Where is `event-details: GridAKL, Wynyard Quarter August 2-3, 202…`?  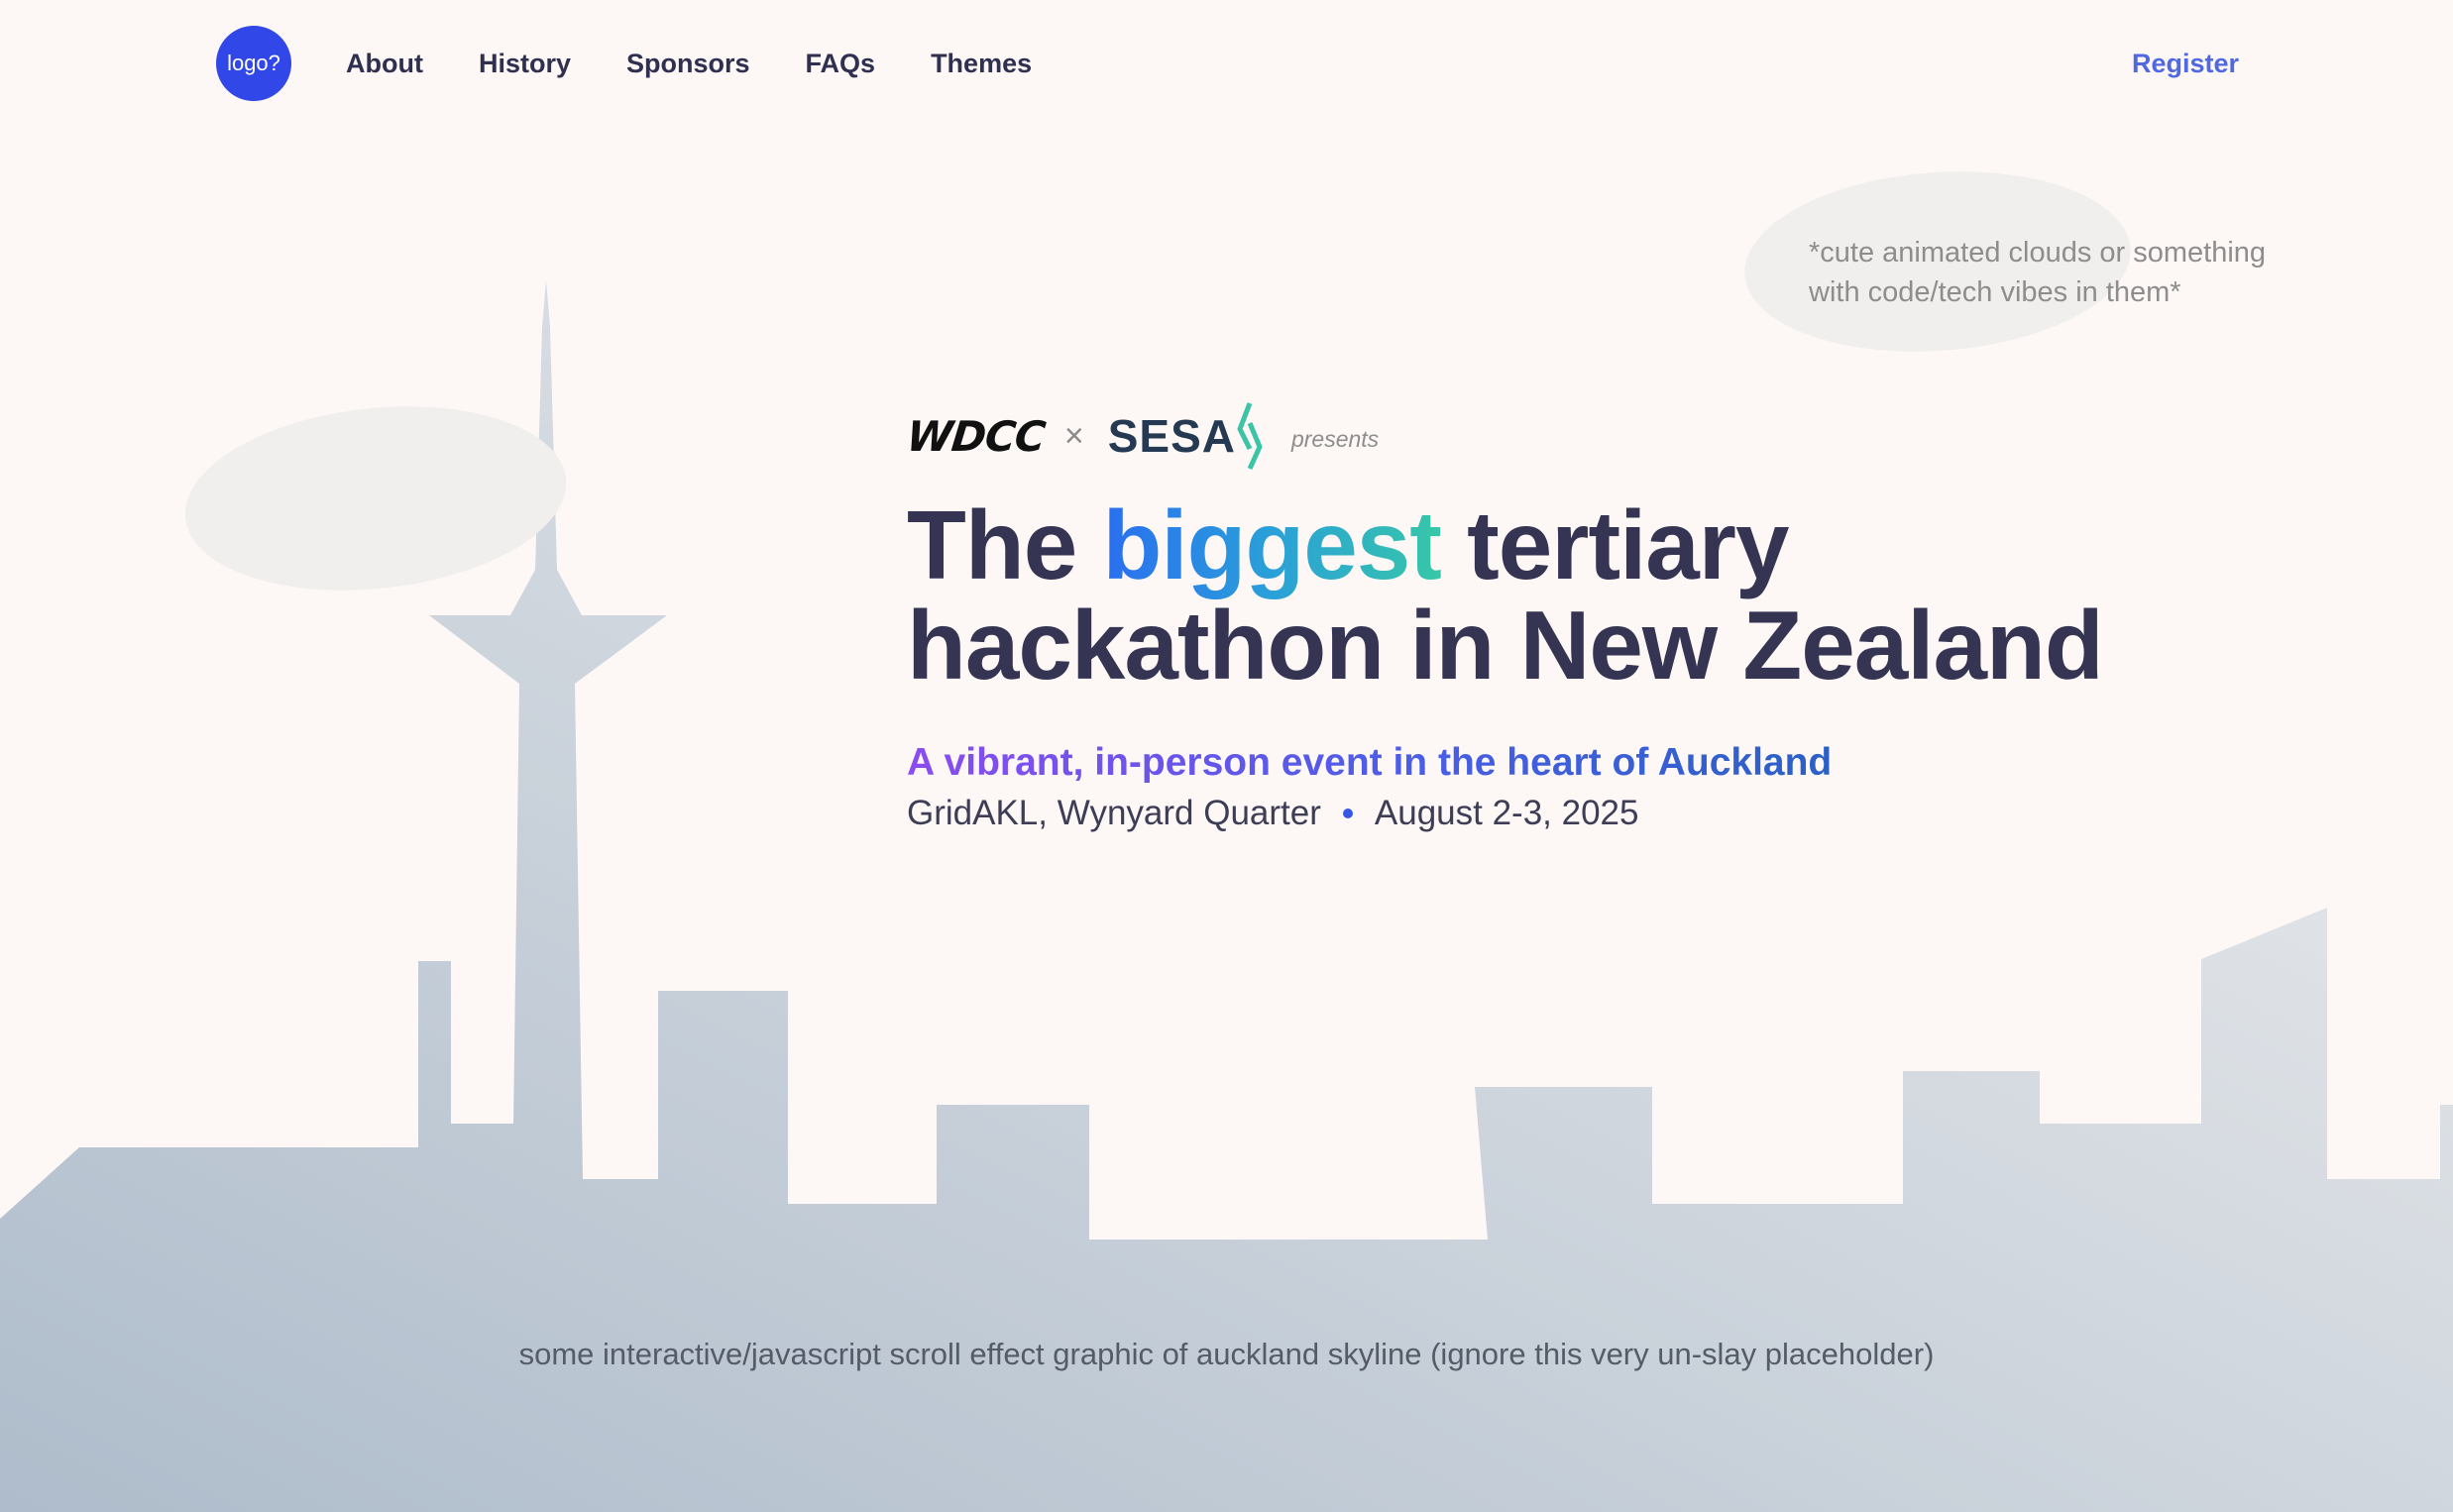 event-details: GridAKL, Wynyard Quarter August 2-3, 202… is located at coordinates (1551, 813).